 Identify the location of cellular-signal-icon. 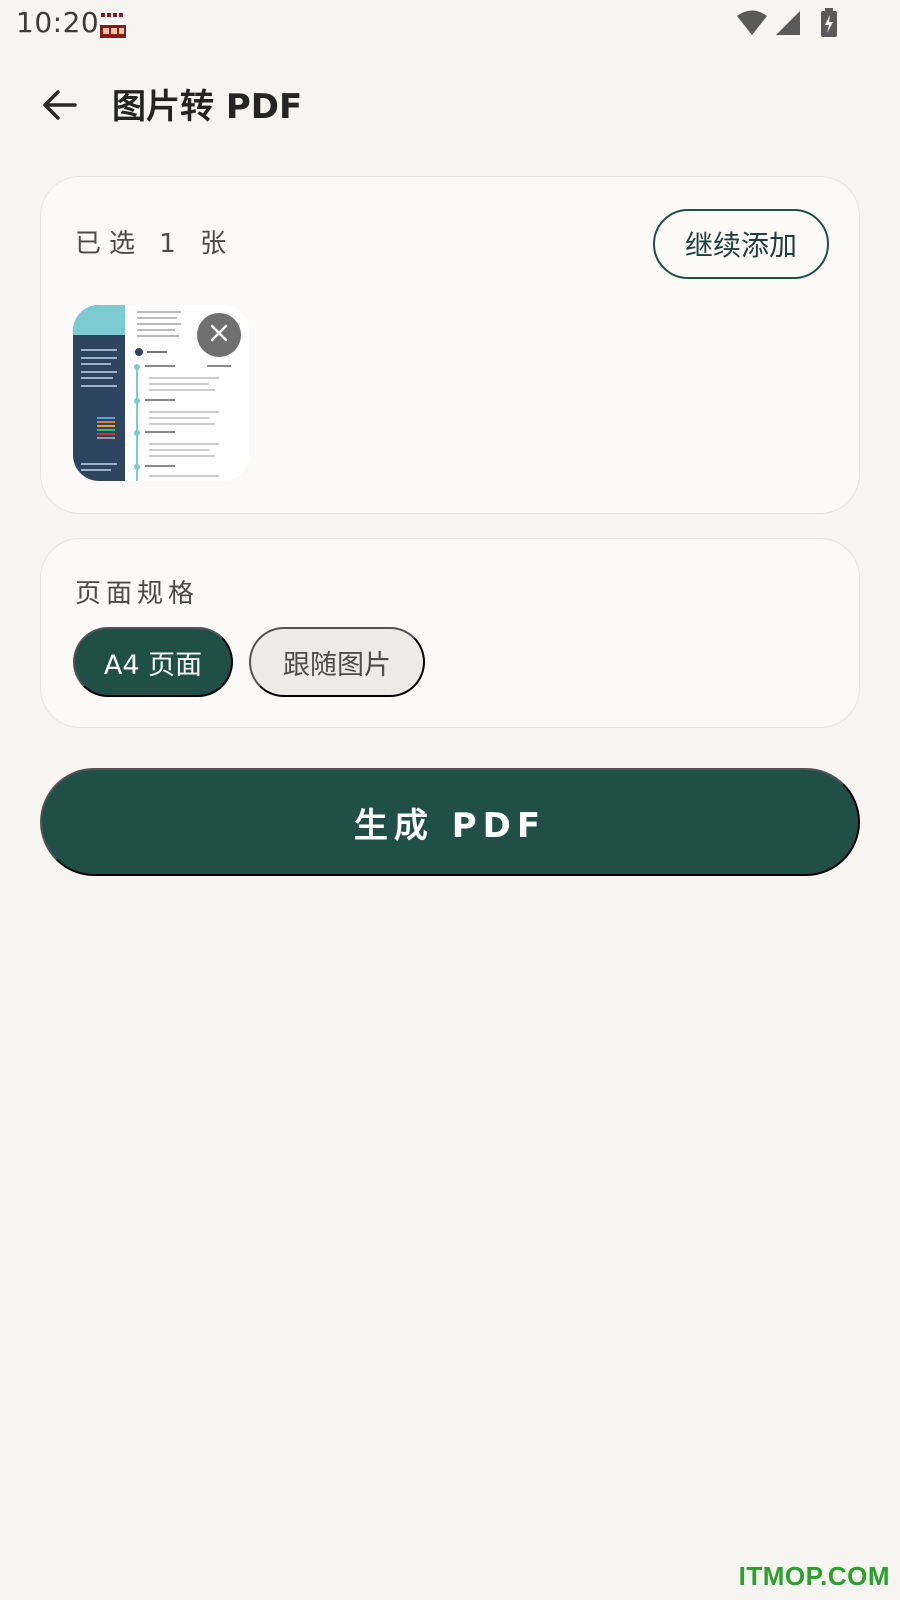
(788, 25).